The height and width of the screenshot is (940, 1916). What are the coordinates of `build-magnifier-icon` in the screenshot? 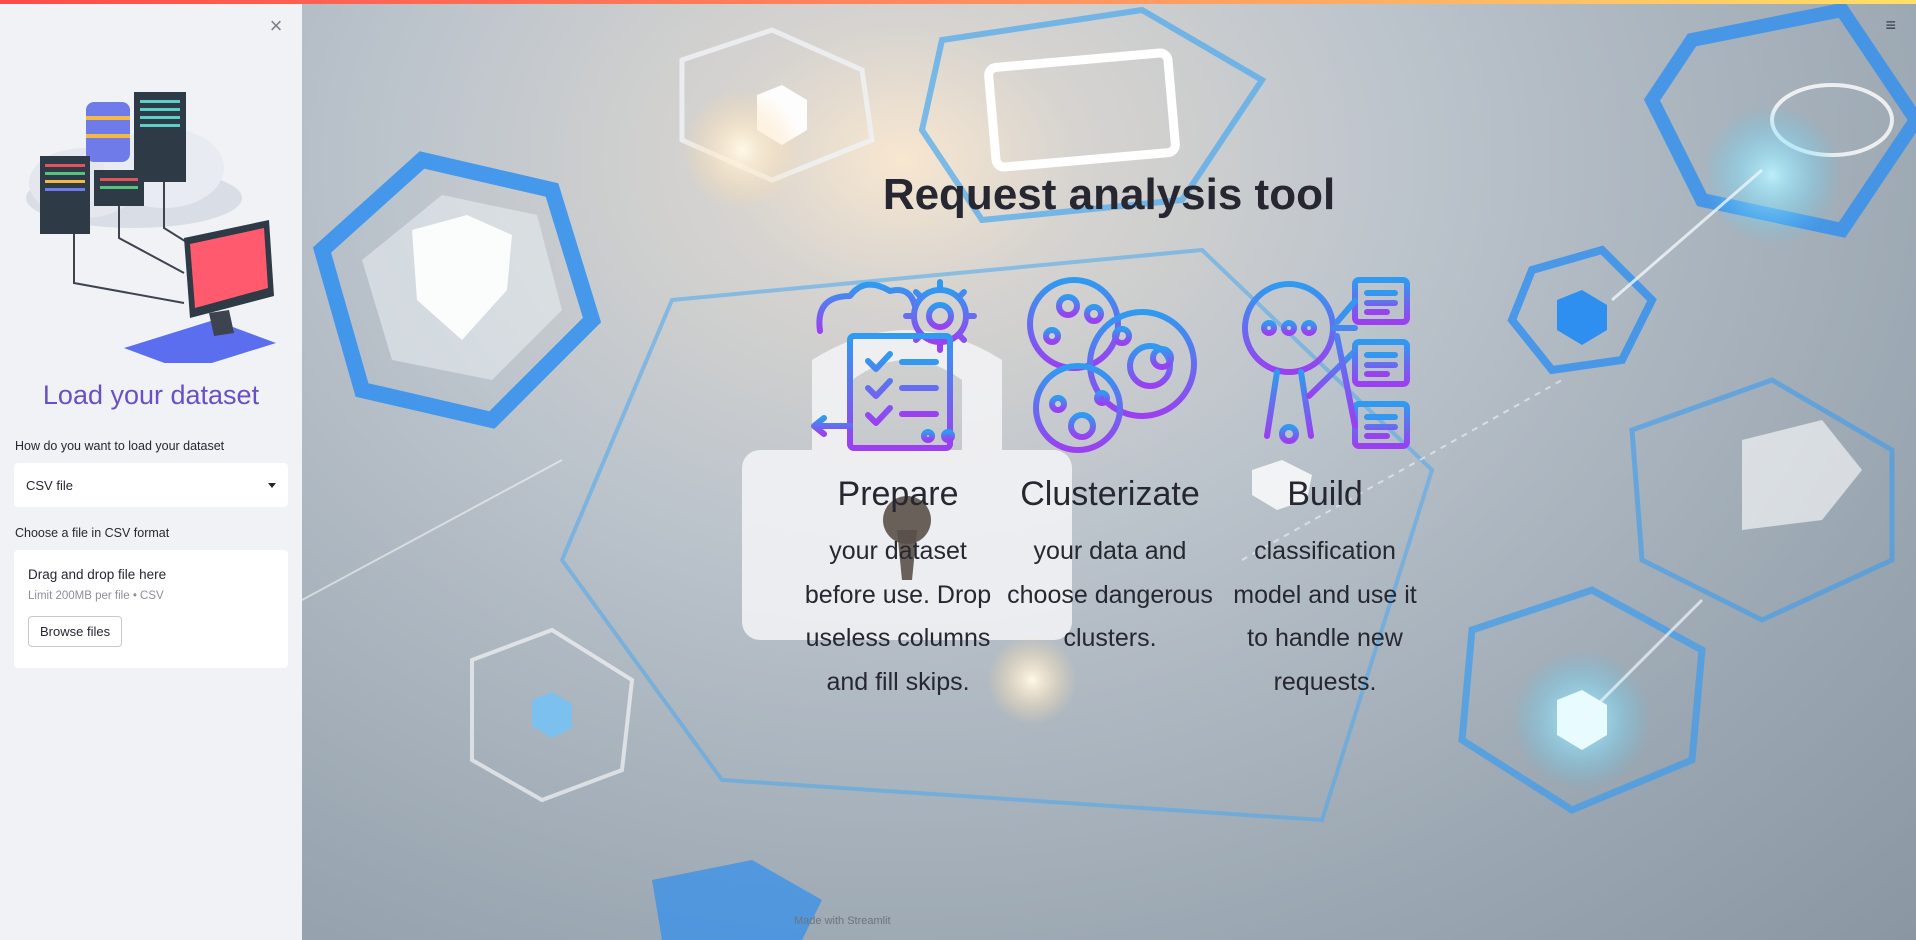 It's located at (1326, 363).